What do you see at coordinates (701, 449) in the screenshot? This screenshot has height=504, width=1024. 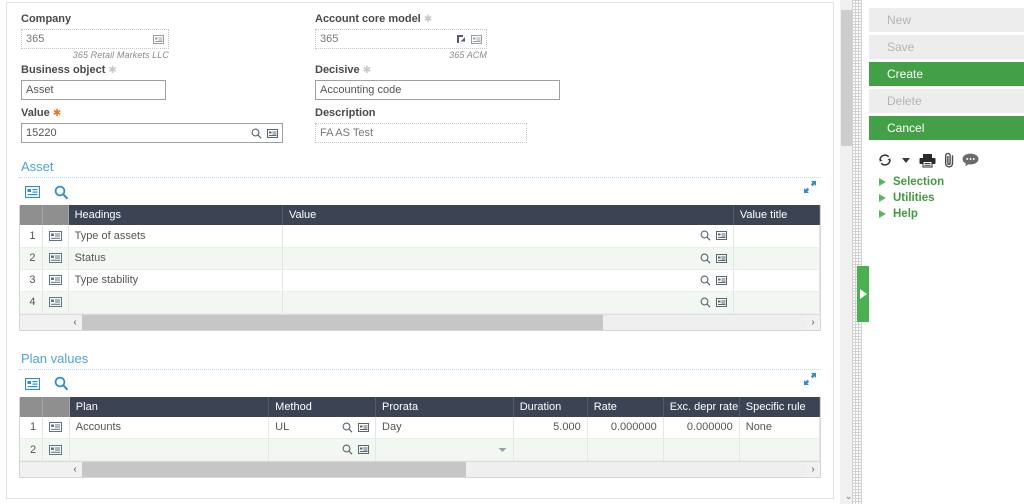 I see `cell-exc-depr-rate` at bounding box center [701, 449].